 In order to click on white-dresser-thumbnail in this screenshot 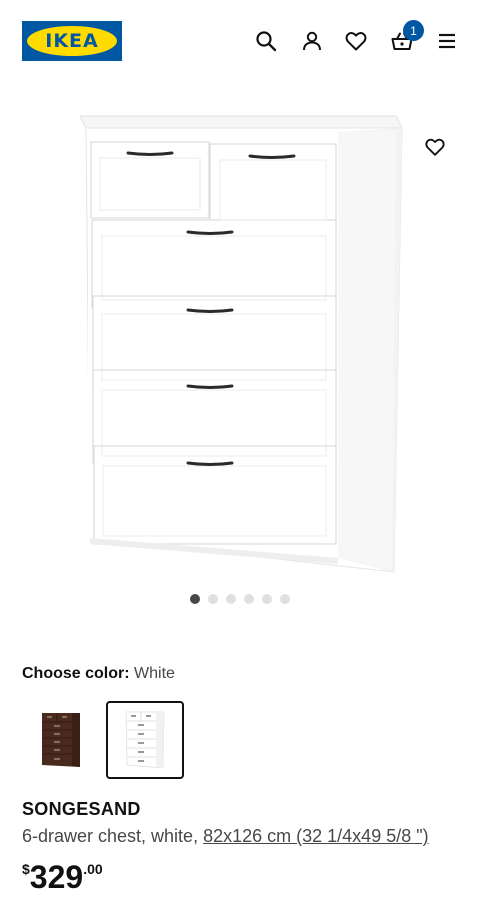, I will do `click(145, 740)`.